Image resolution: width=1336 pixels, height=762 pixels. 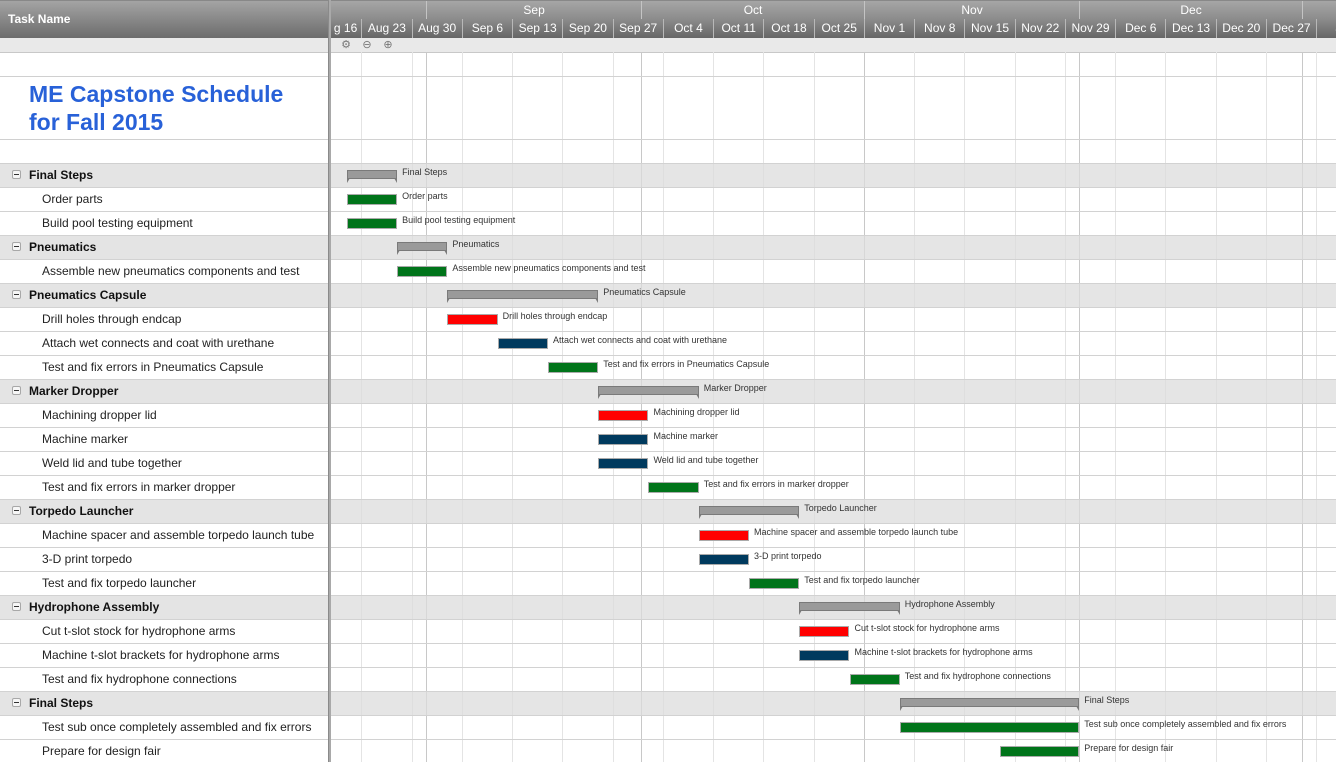 I want to click on timeline-row: Test and fix errors in marker dropper, so click(x=833, y=488).